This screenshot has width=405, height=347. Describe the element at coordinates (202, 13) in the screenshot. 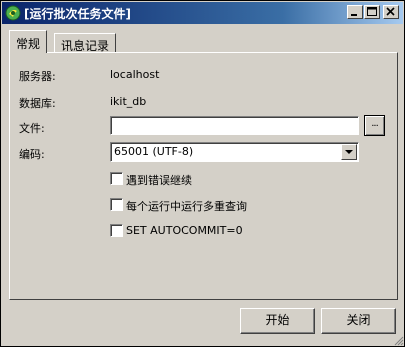

I see `title-bar: [运行批次任务文件]` at that location.